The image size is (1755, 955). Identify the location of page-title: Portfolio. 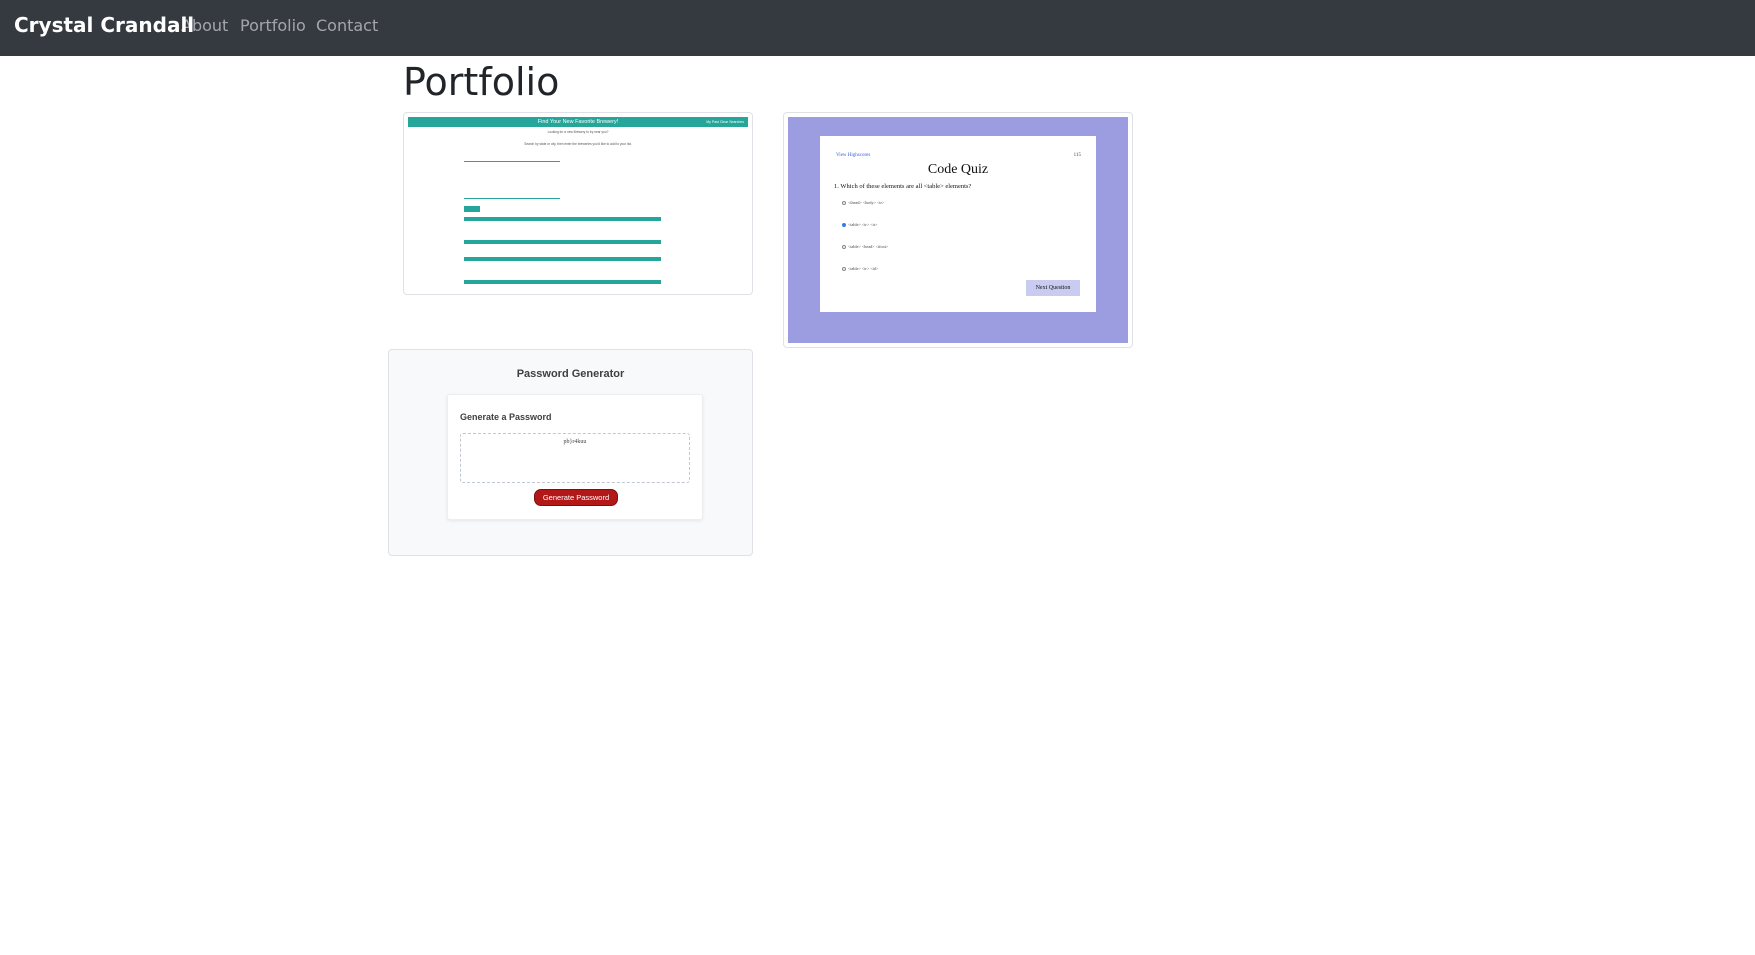
(481, 82).